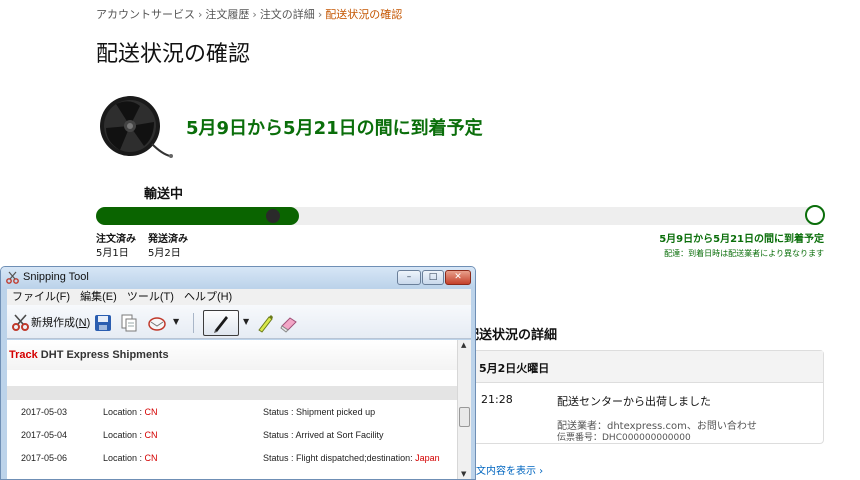 The height and width of the screenshot is (480, 860). What do you see at coordinates (273, 216) in the screenshot?
I see `current-position-marker` at bounding box center [273, 216].